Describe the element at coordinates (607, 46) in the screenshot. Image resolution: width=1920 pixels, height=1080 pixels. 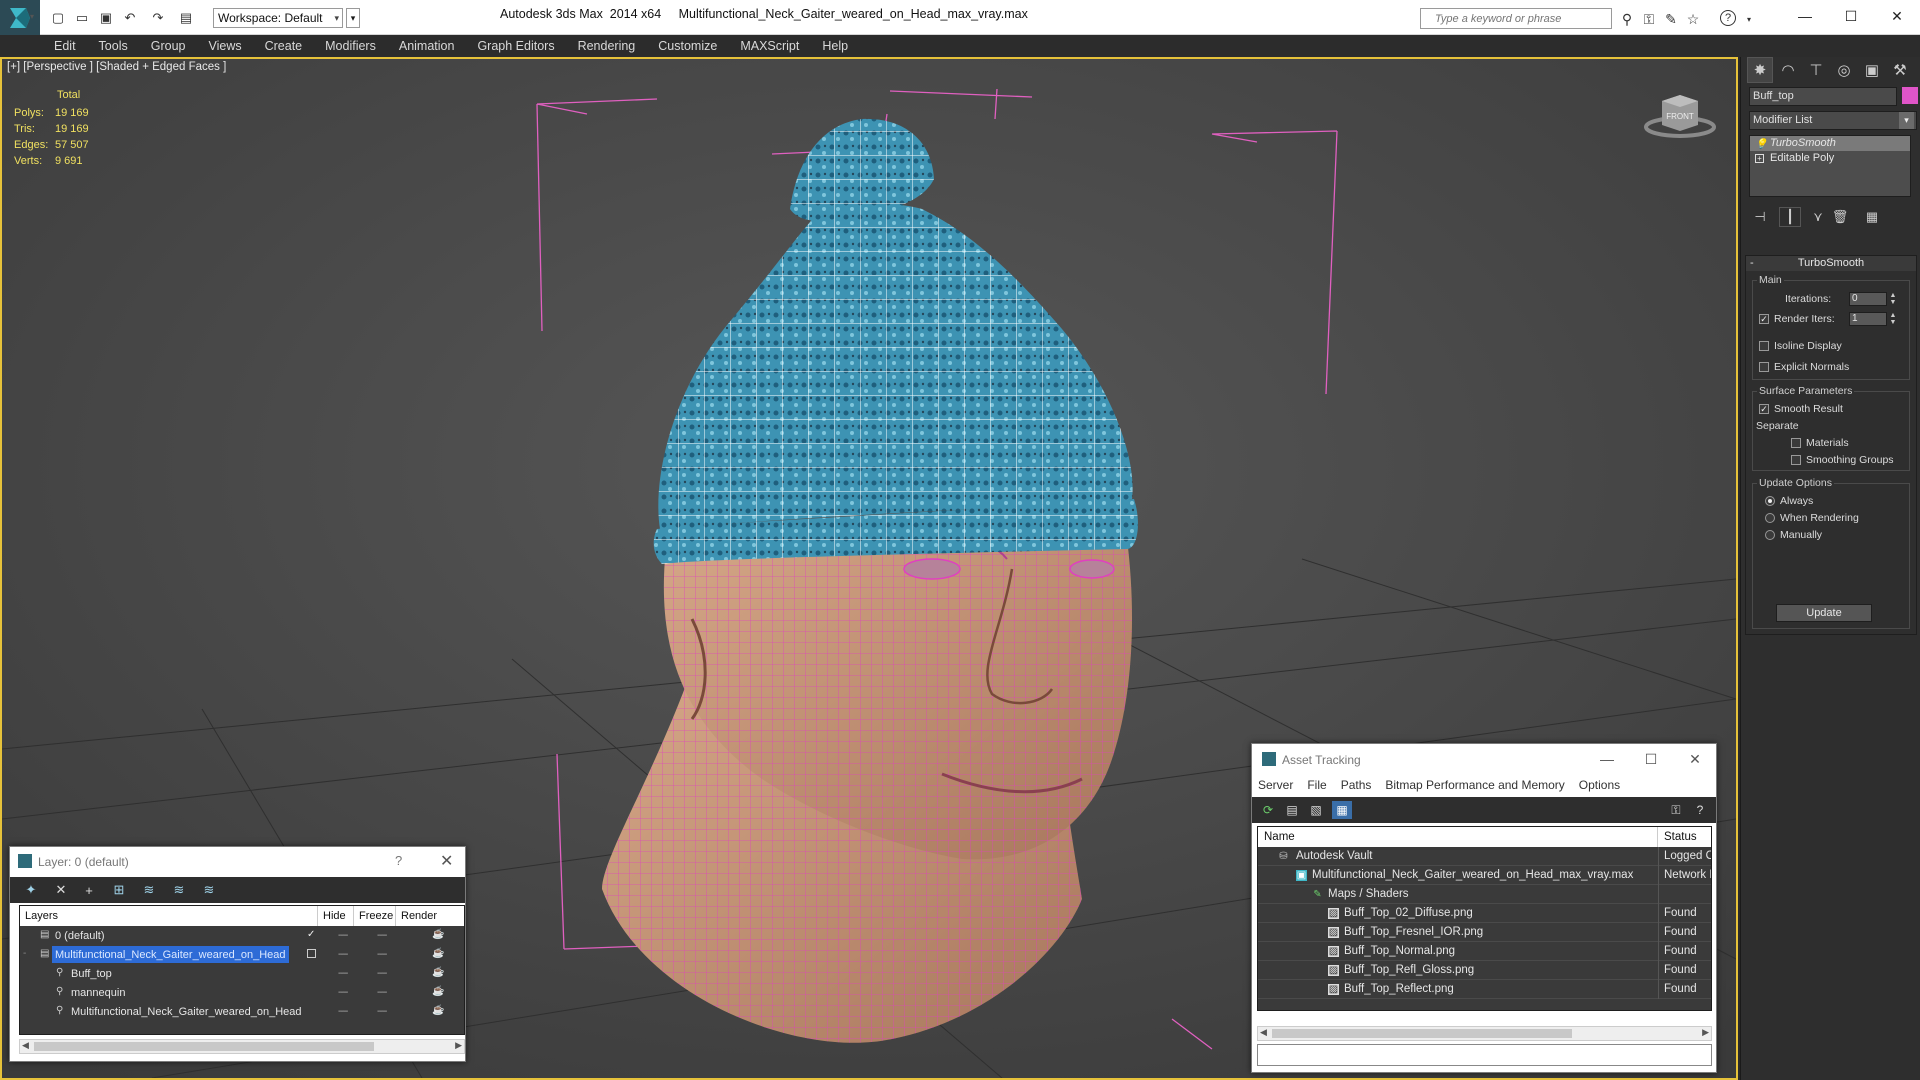
I see `menu-rendering: Rendering` at that location.